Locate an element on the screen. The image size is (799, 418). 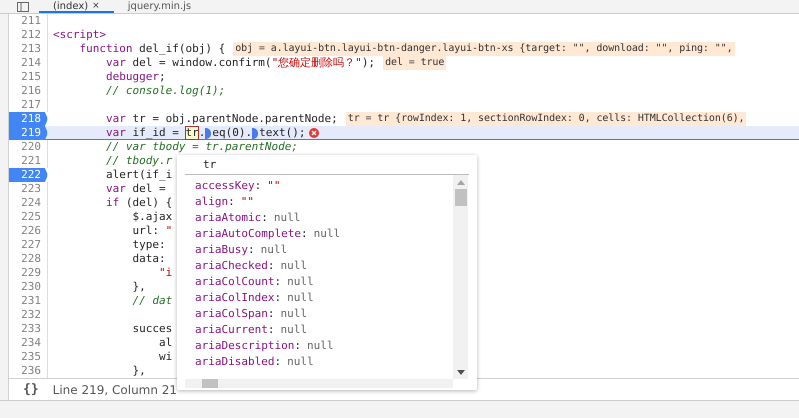
code-token: // console.log(1); is located at coordinates (165, 91).